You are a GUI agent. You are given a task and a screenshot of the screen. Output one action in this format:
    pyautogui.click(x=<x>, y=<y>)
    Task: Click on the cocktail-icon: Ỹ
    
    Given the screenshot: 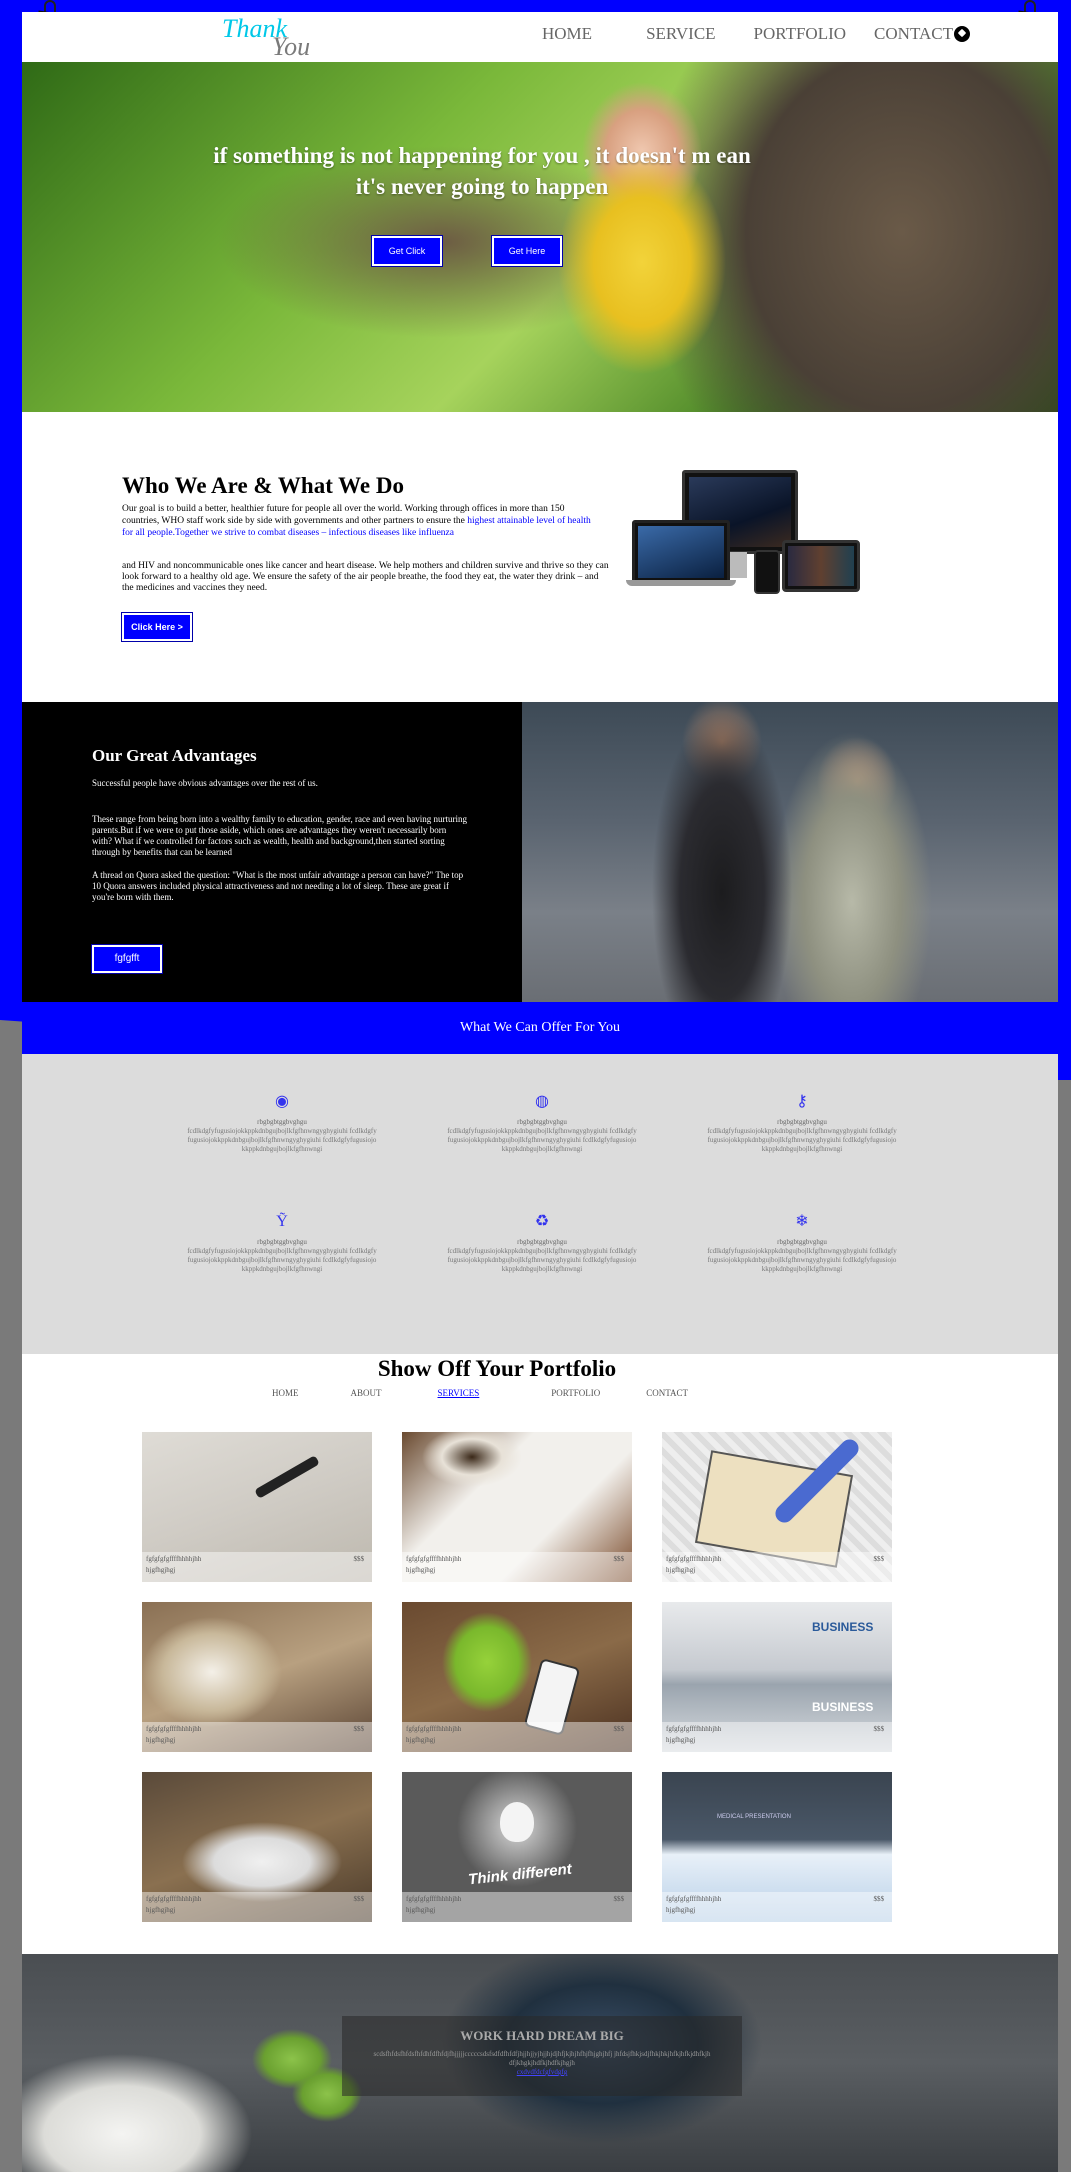 What is the action you would take?
    pyautogui.click(x=282, y=1221)
    